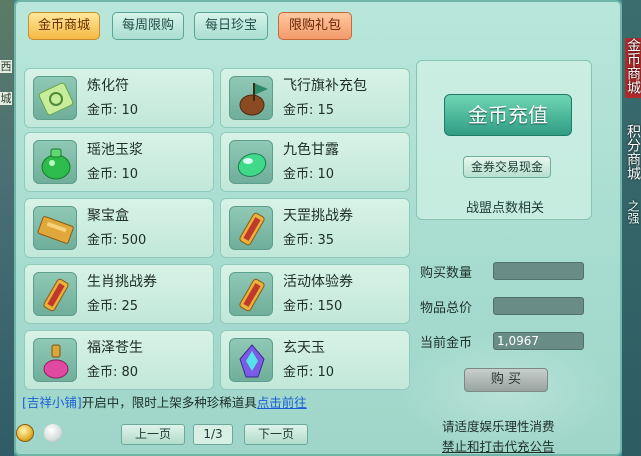  Describe the element at coordinates (169, 402) in the screenshot. I see `notice-text: 开启中，限时上架多种珍稀道具` at that location.